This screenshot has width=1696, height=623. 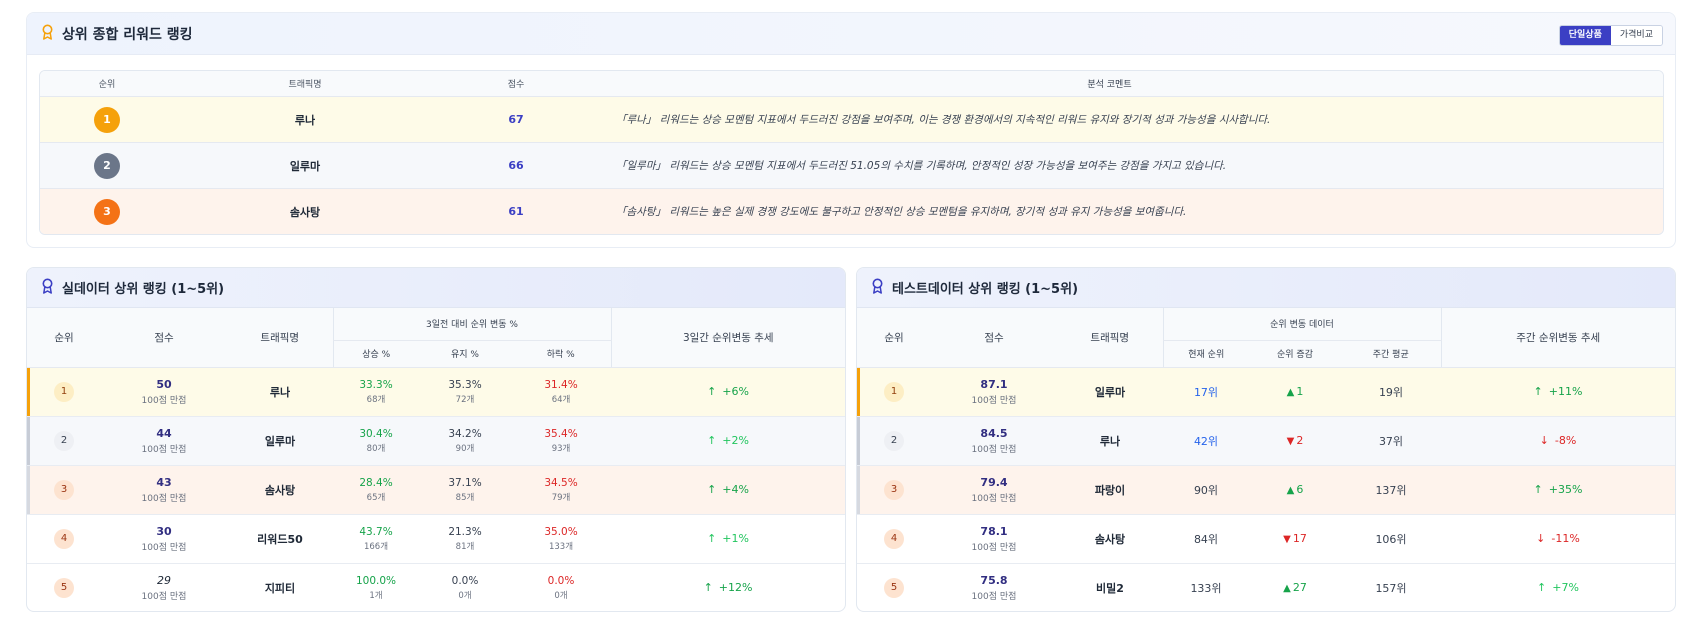 What do you see at coordinates (994, 580) in the screenshot?
I see `score-value: 75.8` at bounding box center [994, 580].